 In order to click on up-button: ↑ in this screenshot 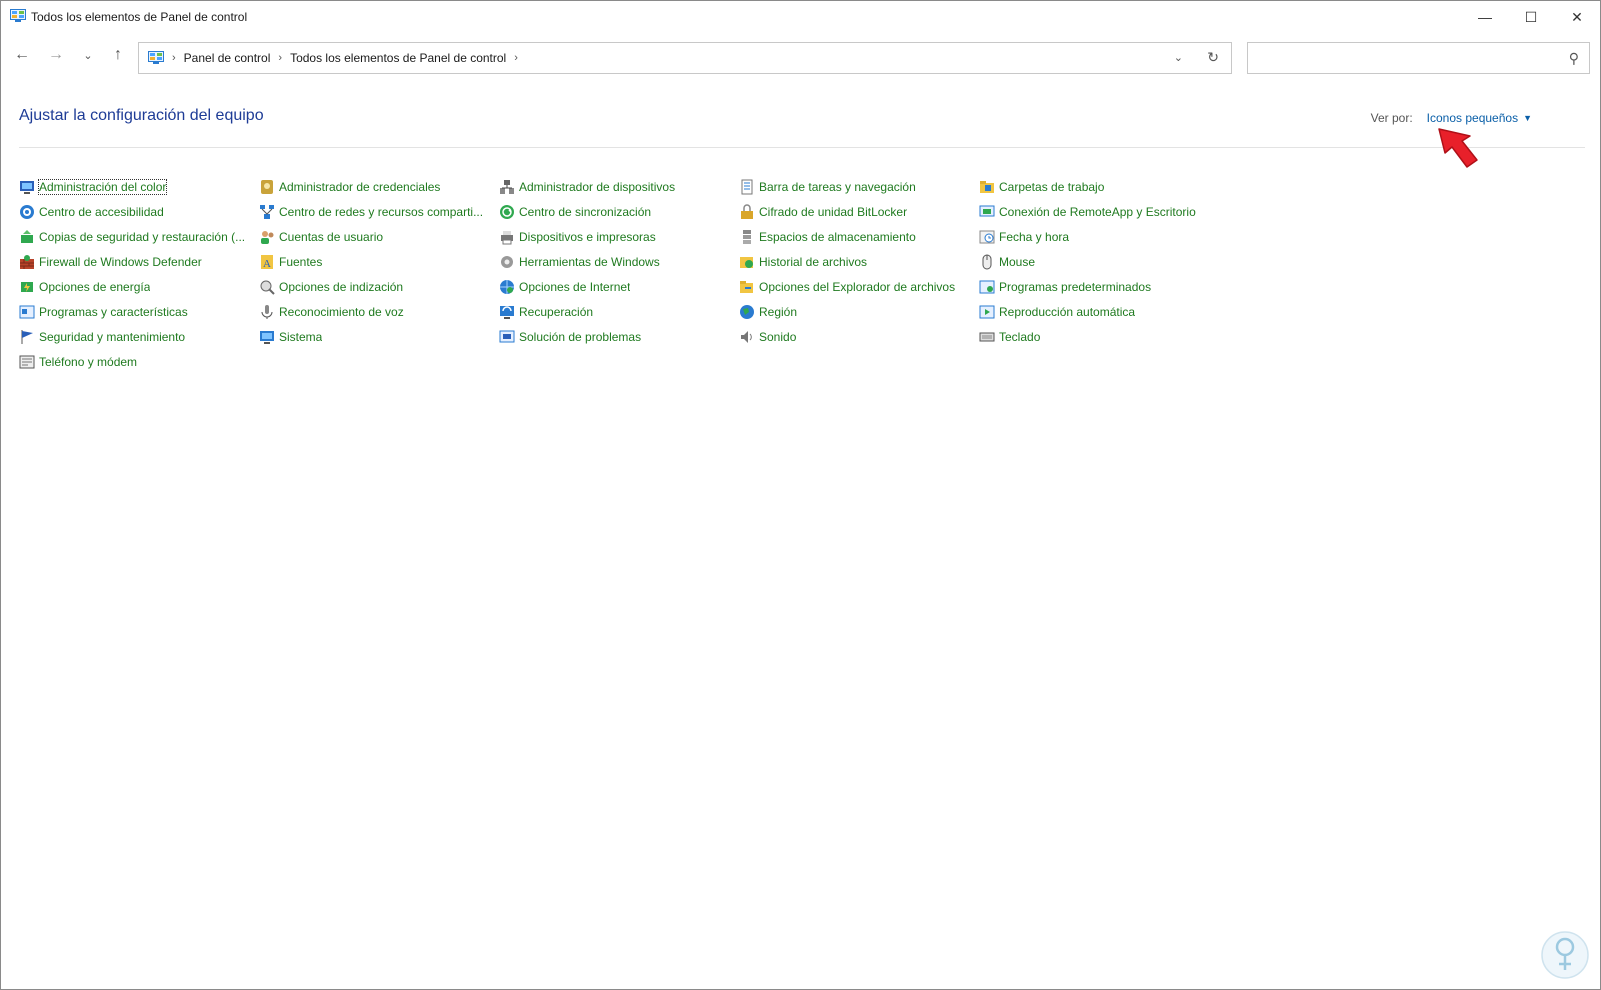, I will do `click(118, 55)`.